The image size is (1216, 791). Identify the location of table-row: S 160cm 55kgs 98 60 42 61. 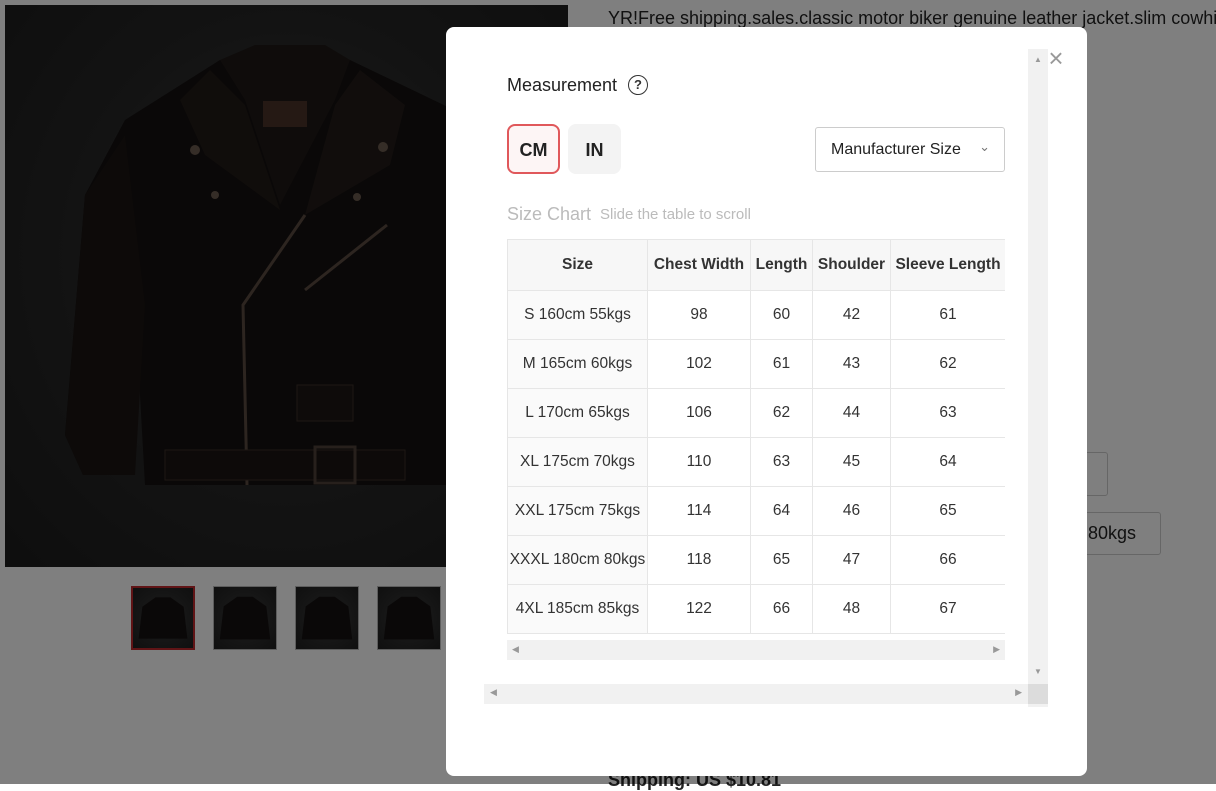
(756, 315).